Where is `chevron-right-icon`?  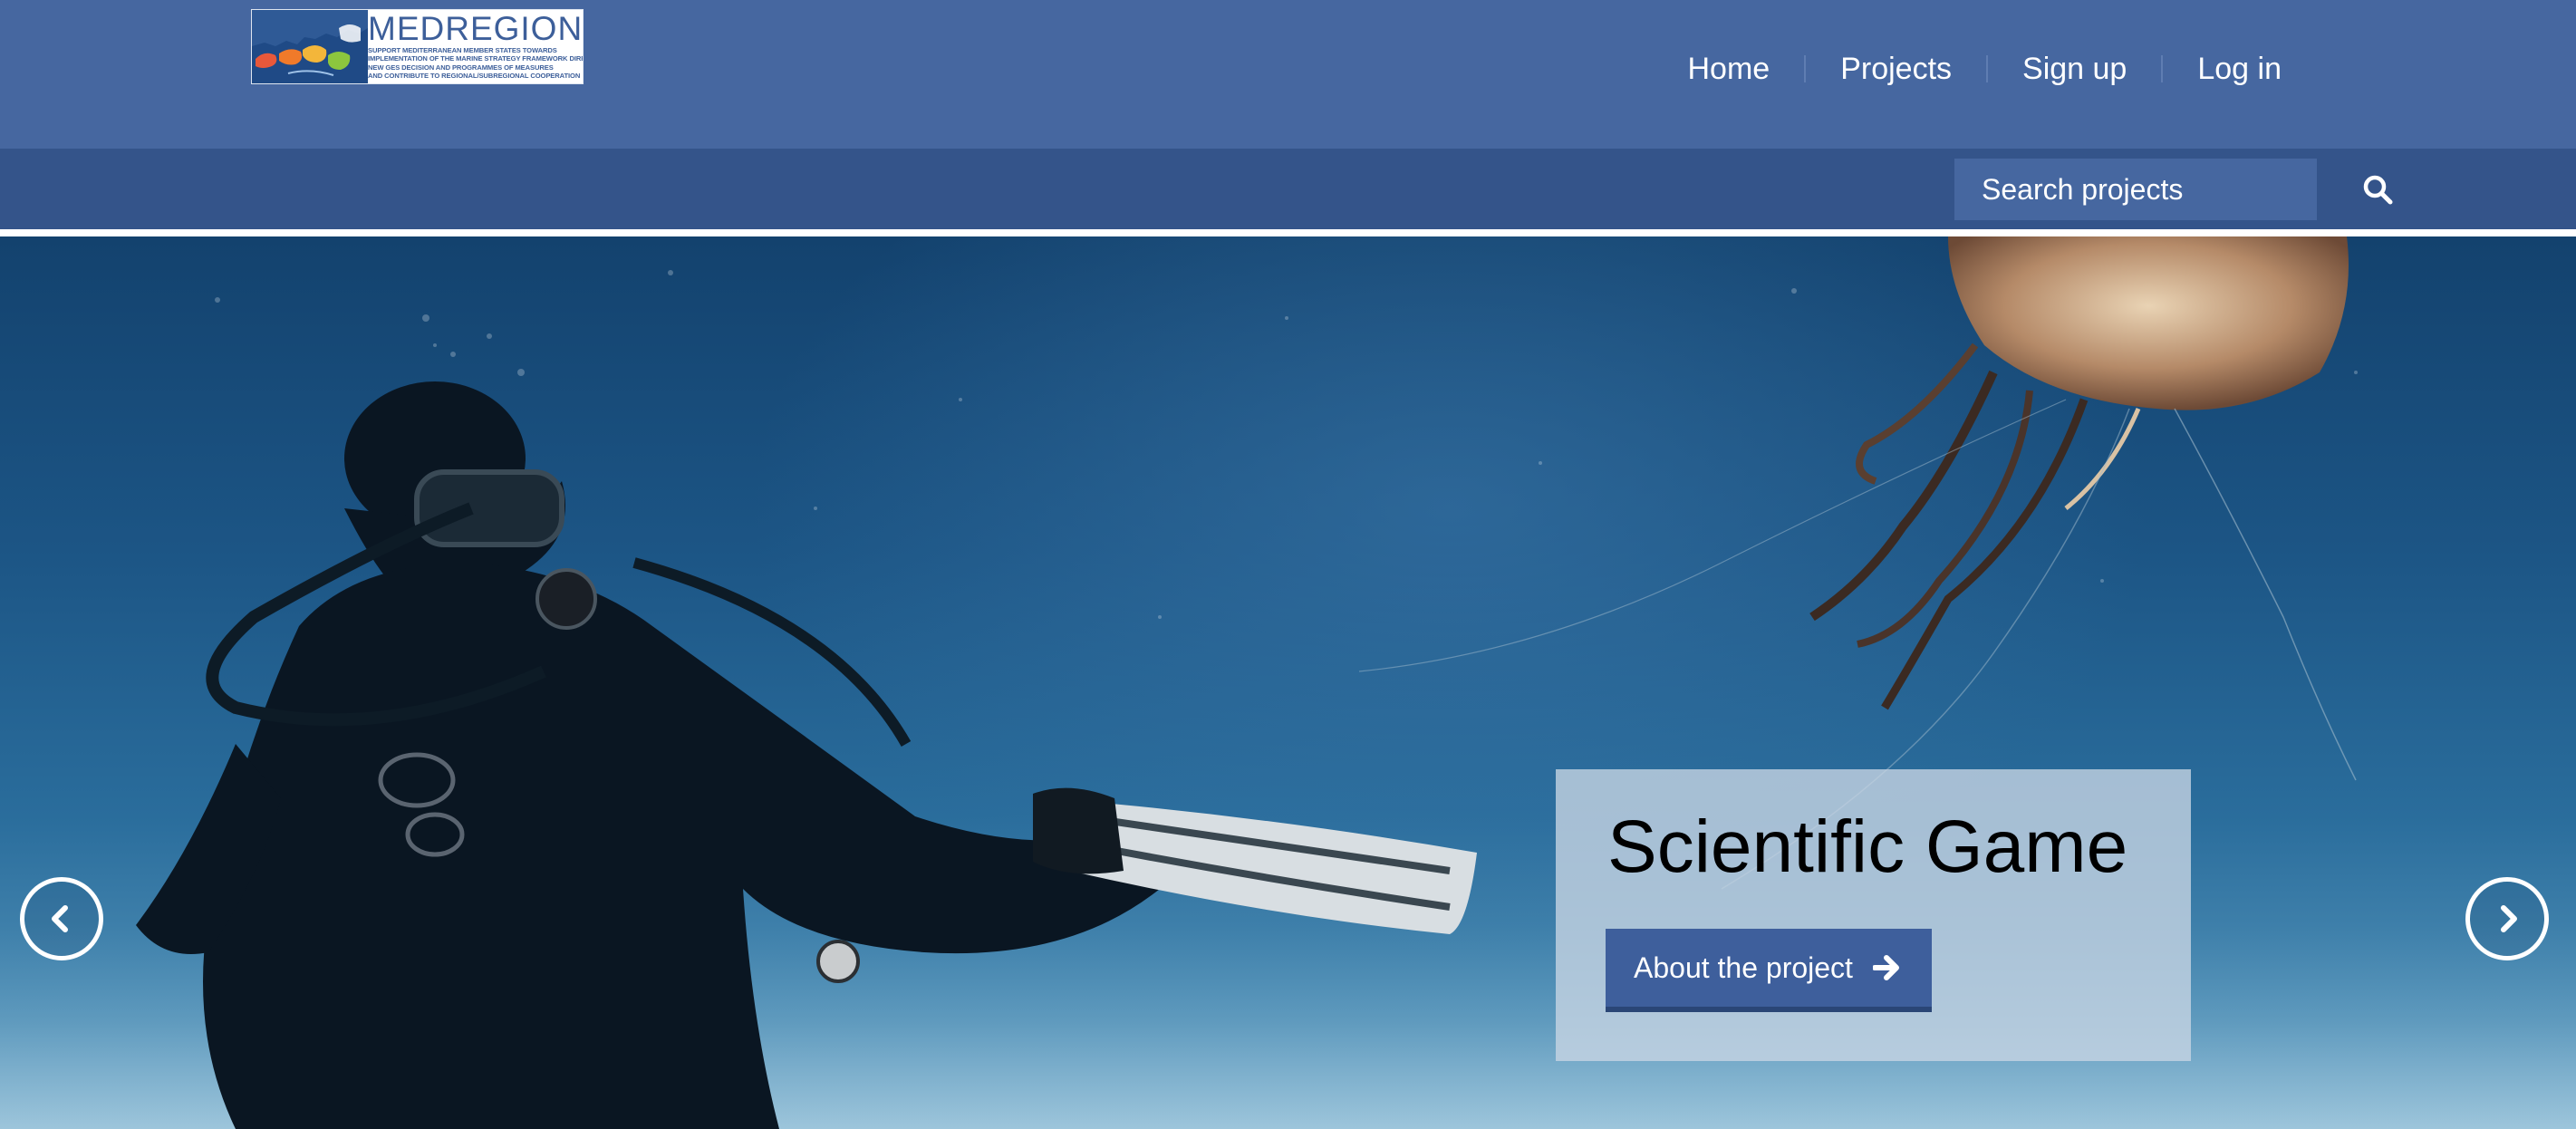
chevron-right-icon is located at coordinates (2509, 918).